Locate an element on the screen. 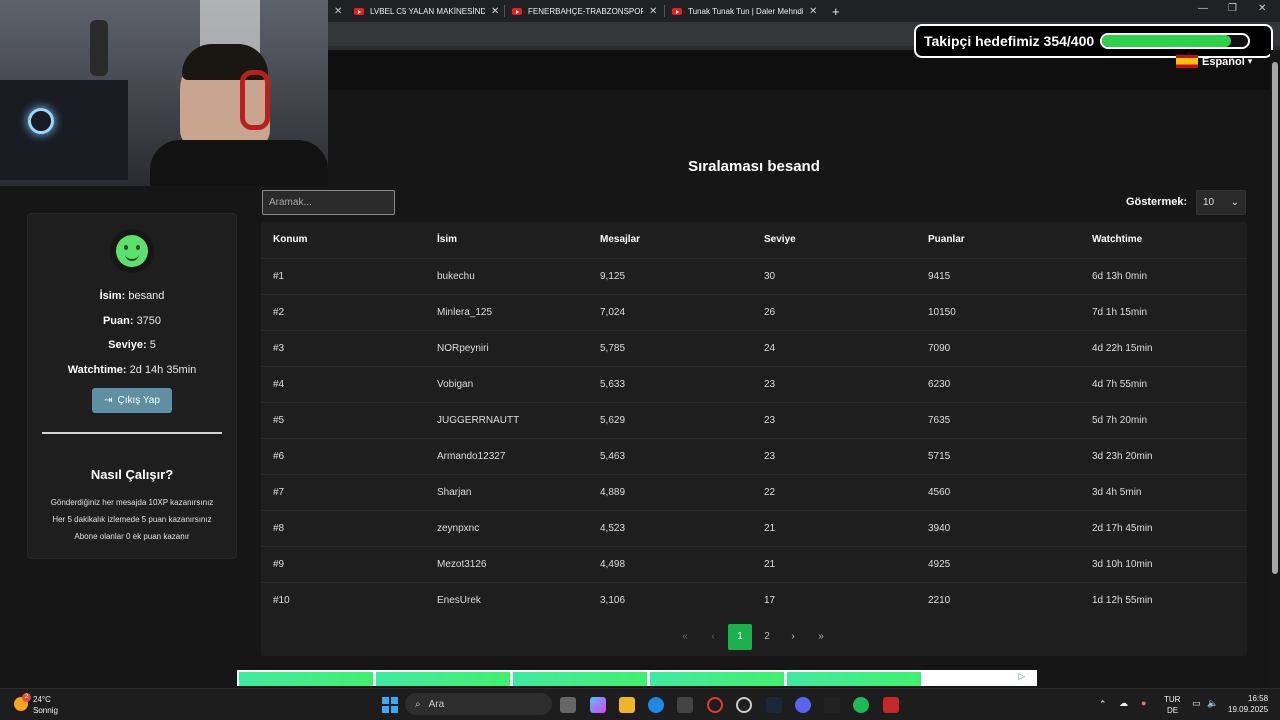  table-cell: Minlera_125 is located at coordinates (465, 312).